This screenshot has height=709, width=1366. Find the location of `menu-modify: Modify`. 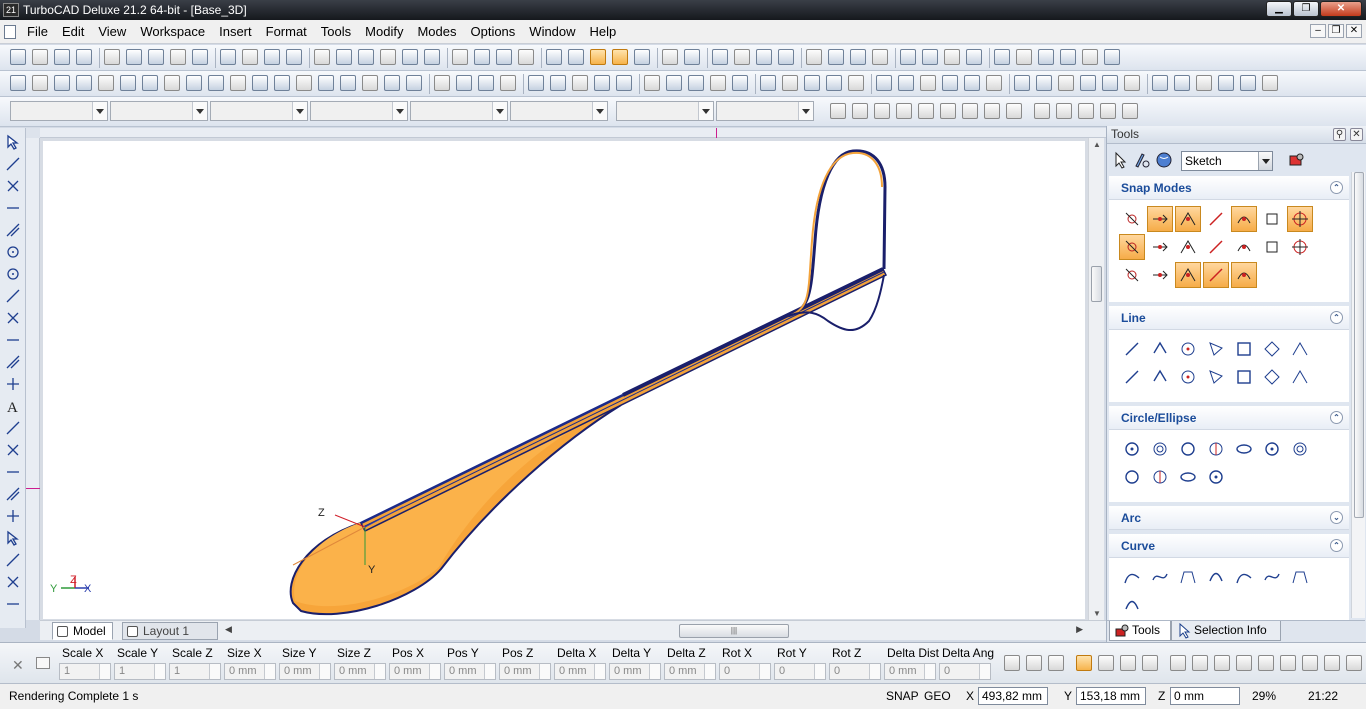

menu-modify: Modify is located at coordinates (384, 32).